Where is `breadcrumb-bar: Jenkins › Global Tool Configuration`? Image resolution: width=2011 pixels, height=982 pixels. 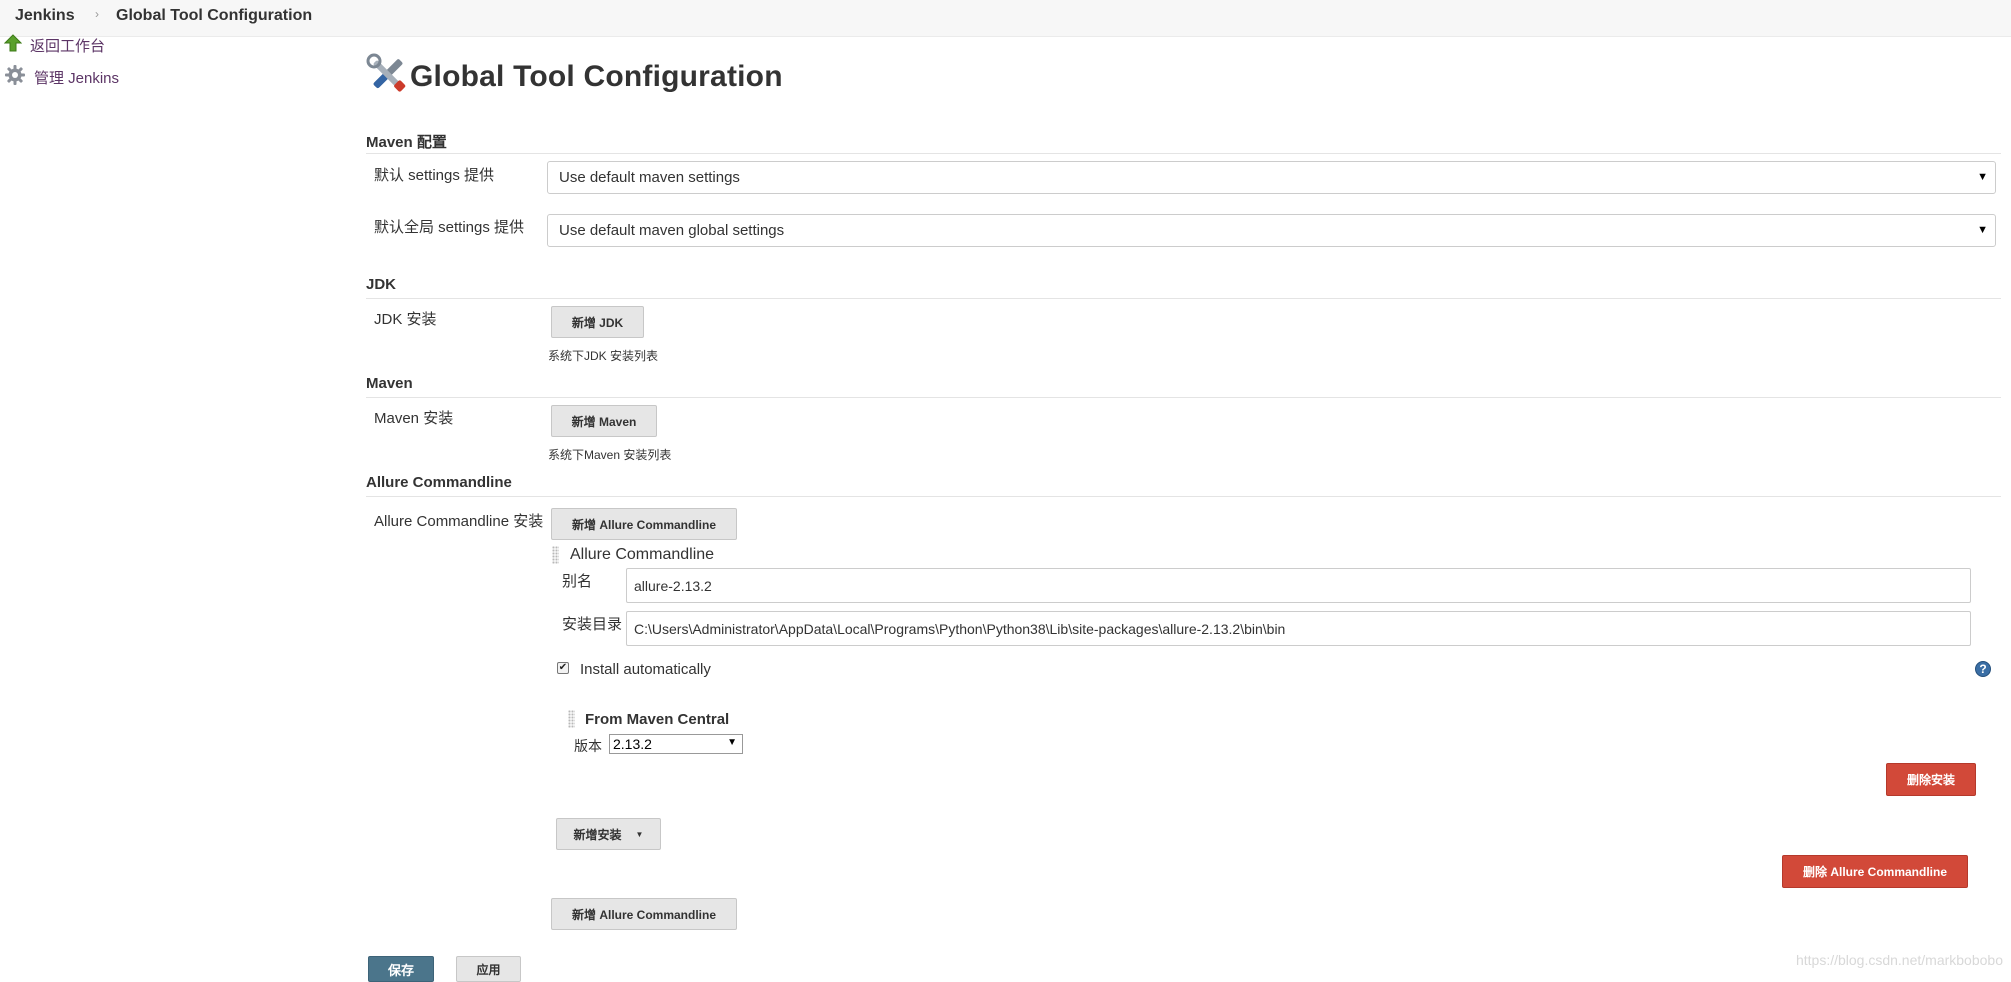
breadcrumb-bar: Jenkins › Global Tool Configuration is located at coordinates (1005, 18).